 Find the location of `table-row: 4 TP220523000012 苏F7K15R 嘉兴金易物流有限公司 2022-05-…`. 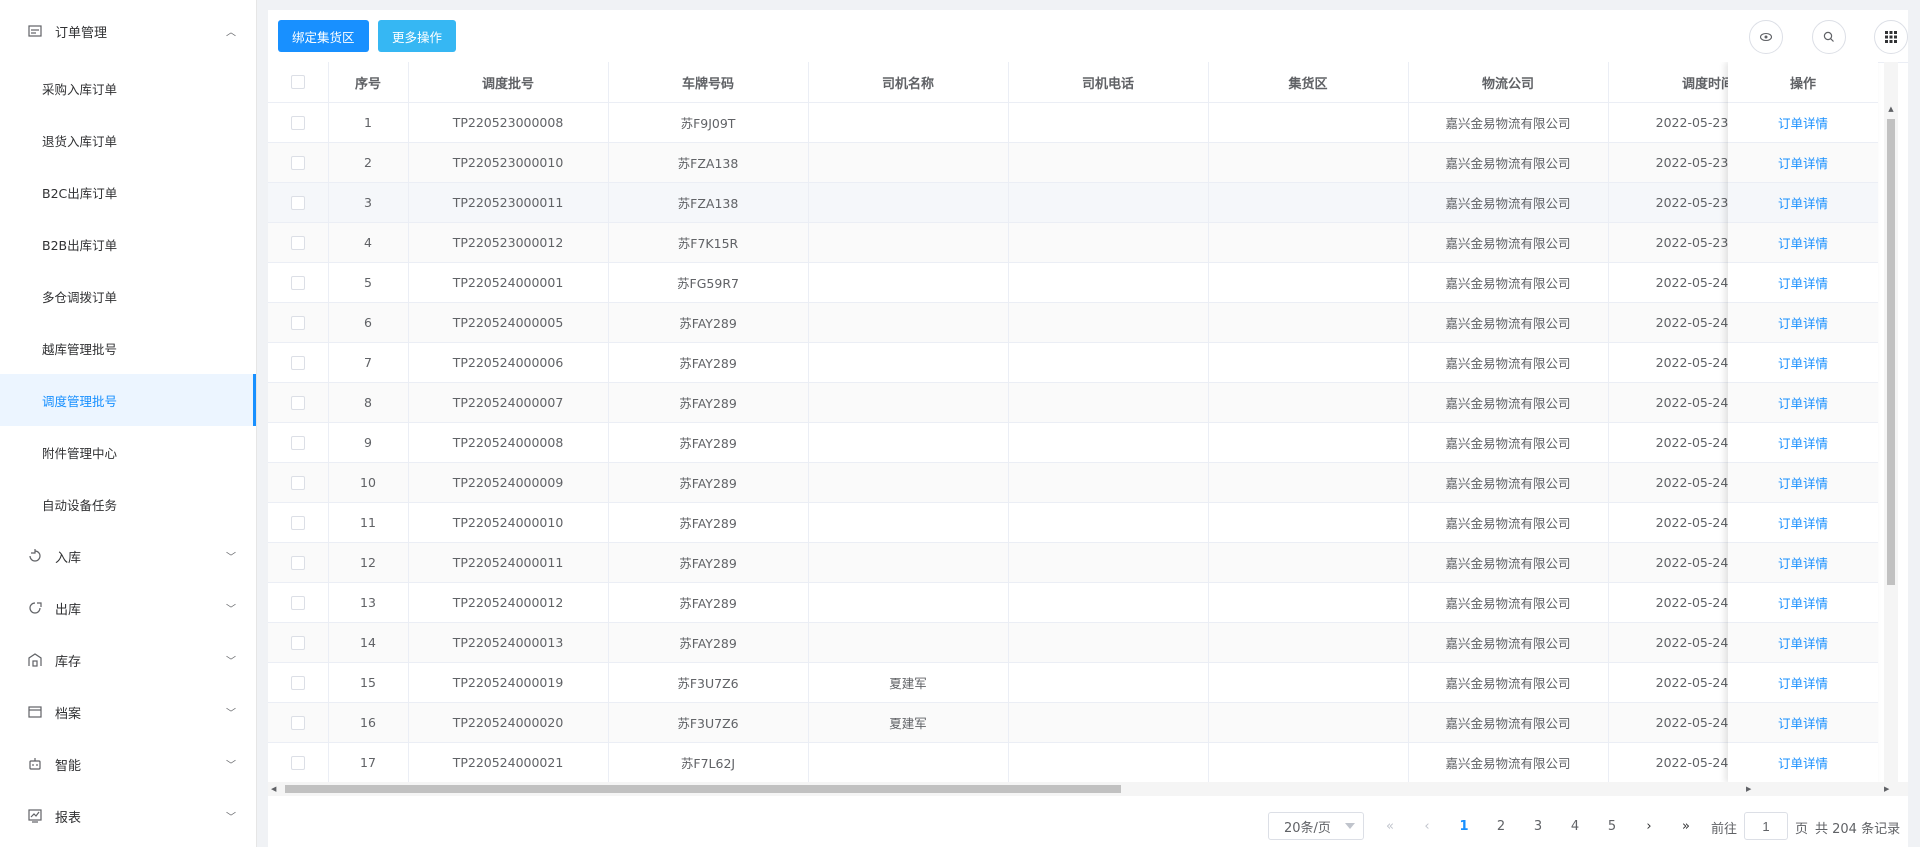

table-row: 4 TP220523000012 苏F7K15R 嘉兴金易物流有限公司 2022-05-… is located at coordinates (1038, 242).